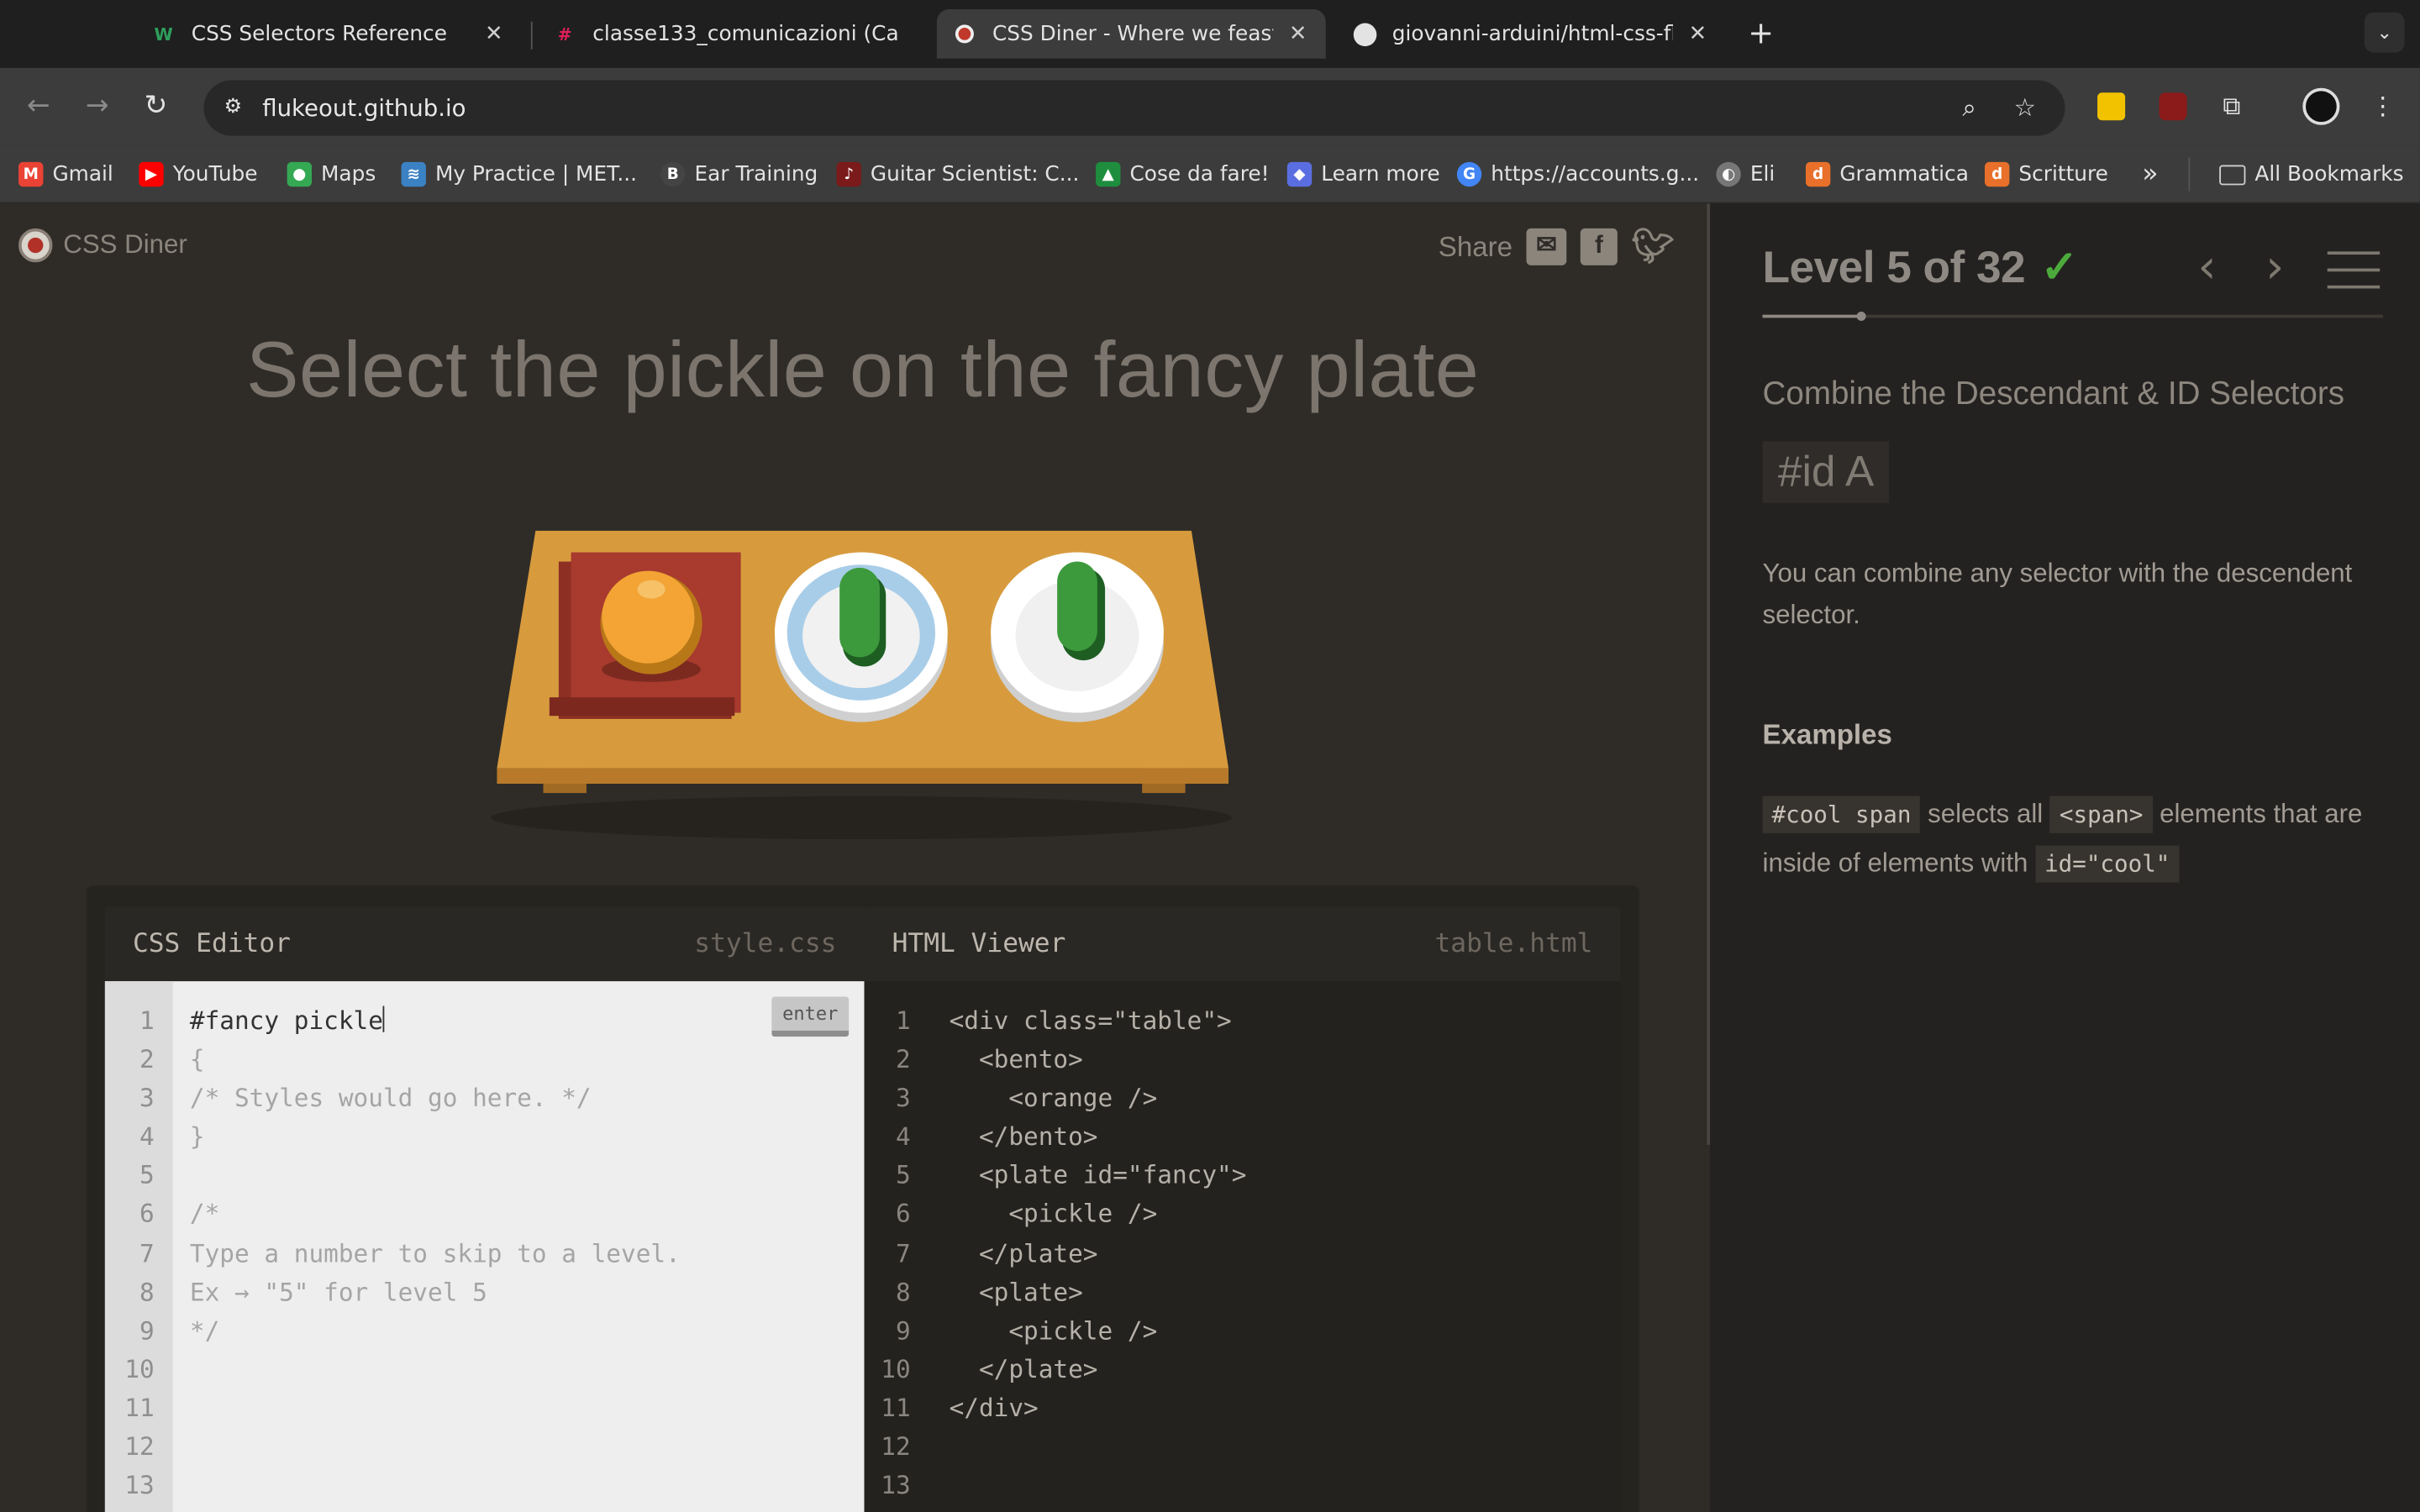  What do you see at coordinates (2150, 174) in the screenshot?
I see `bookmarks-overflow-button: »` at bounding box center [2150, 174].